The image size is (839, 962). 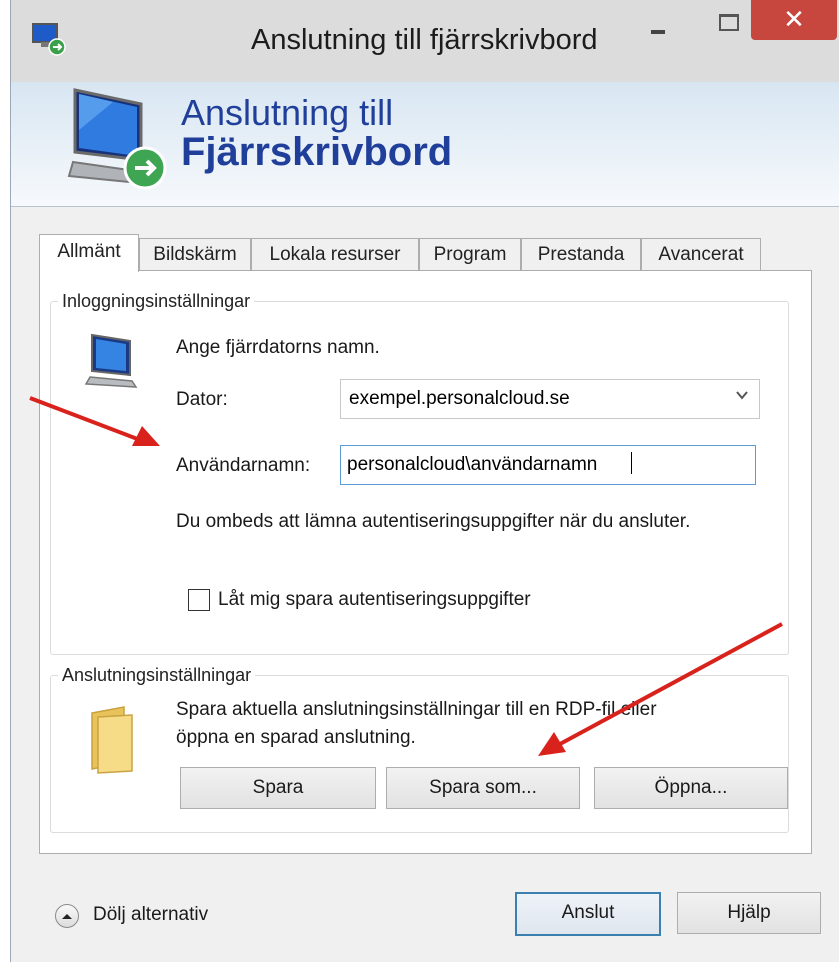 What do you see at coordinates (117, 139) in the screenshot?
I see `remote-desktop-monitor-icon` at bounding box center [117, 139].